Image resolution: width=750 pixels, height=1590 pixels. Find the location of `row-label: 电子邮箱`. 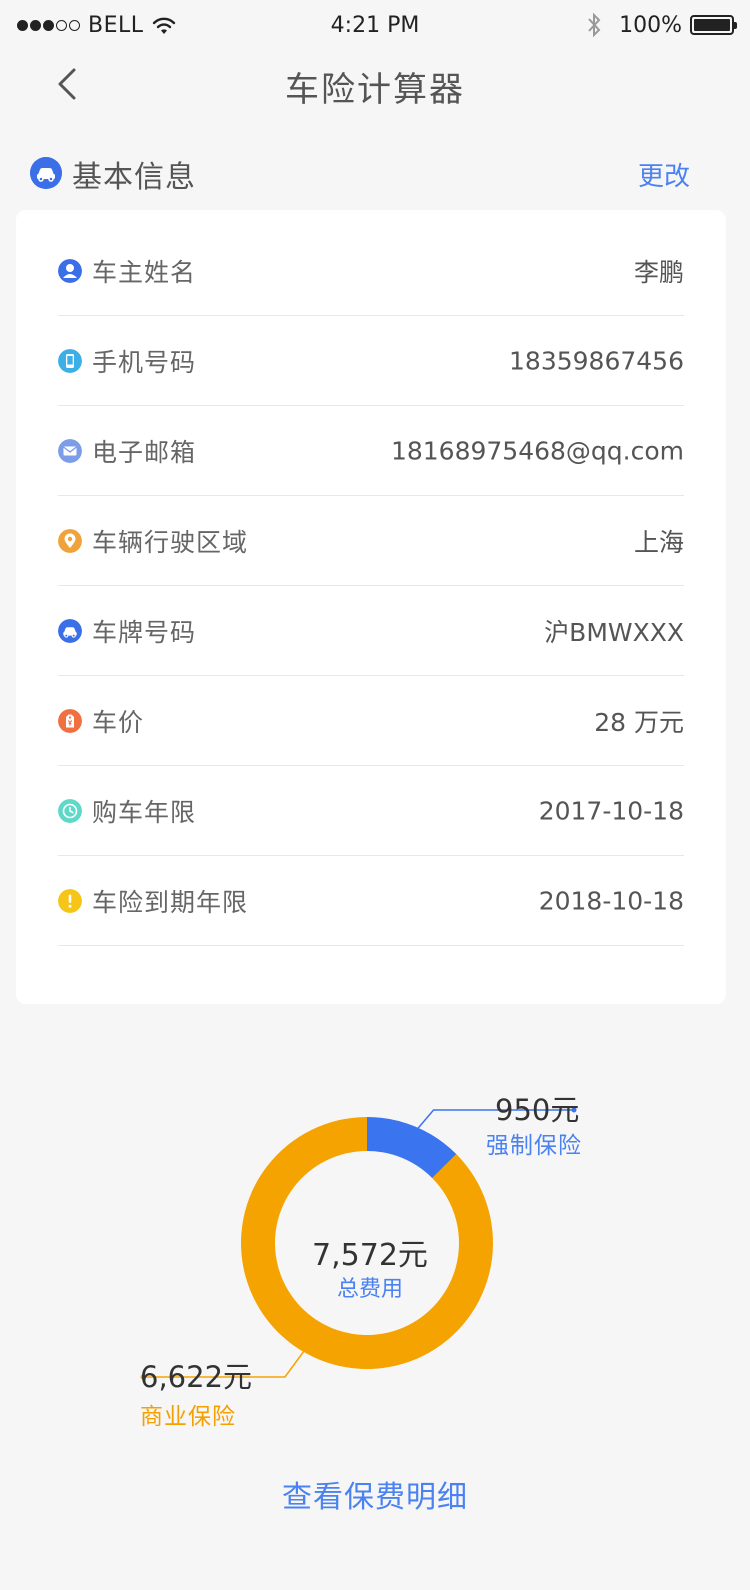

row-label: 电子邮箱 is located at coordinates (144, 452).